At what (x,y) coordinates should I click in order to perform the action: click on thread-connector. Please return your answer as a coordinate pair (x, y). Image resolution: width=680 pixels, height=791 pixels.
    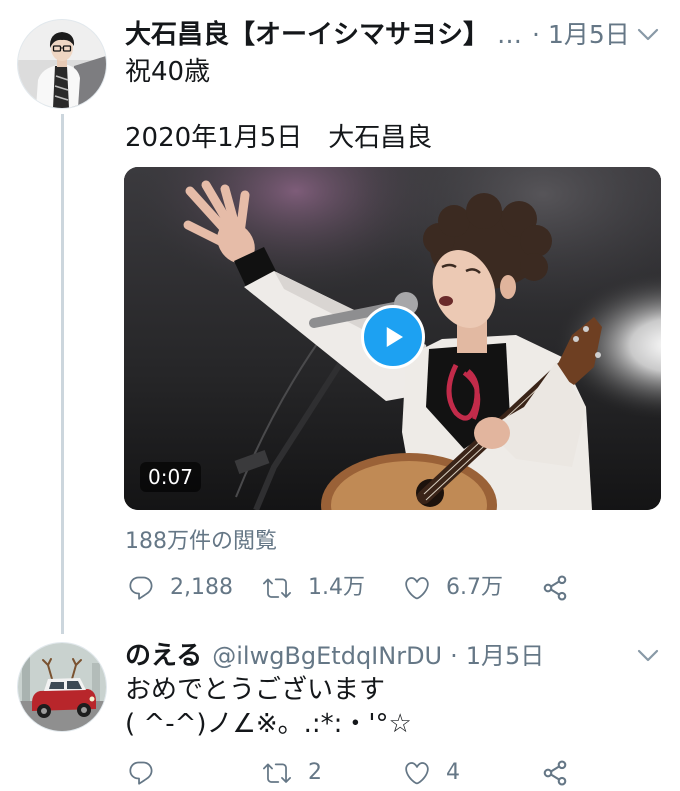
    Looking at the image, I should click on (62, 374).